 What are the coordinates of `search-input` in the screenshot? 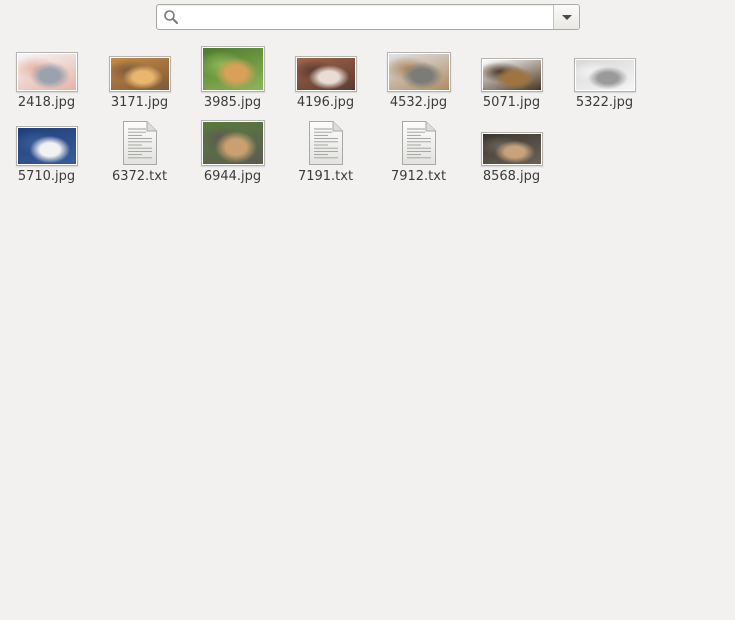 It's located at (368, 17).